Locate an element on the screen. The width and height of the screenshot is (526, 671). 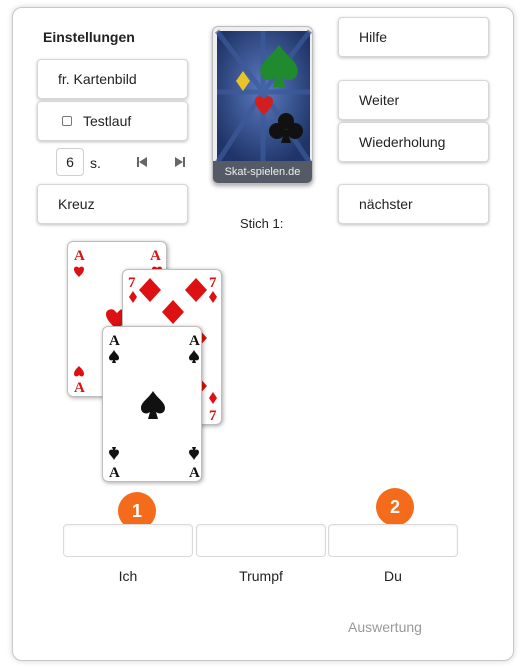
repeat-button: Wiederholung is located at coordinates (413, 142).